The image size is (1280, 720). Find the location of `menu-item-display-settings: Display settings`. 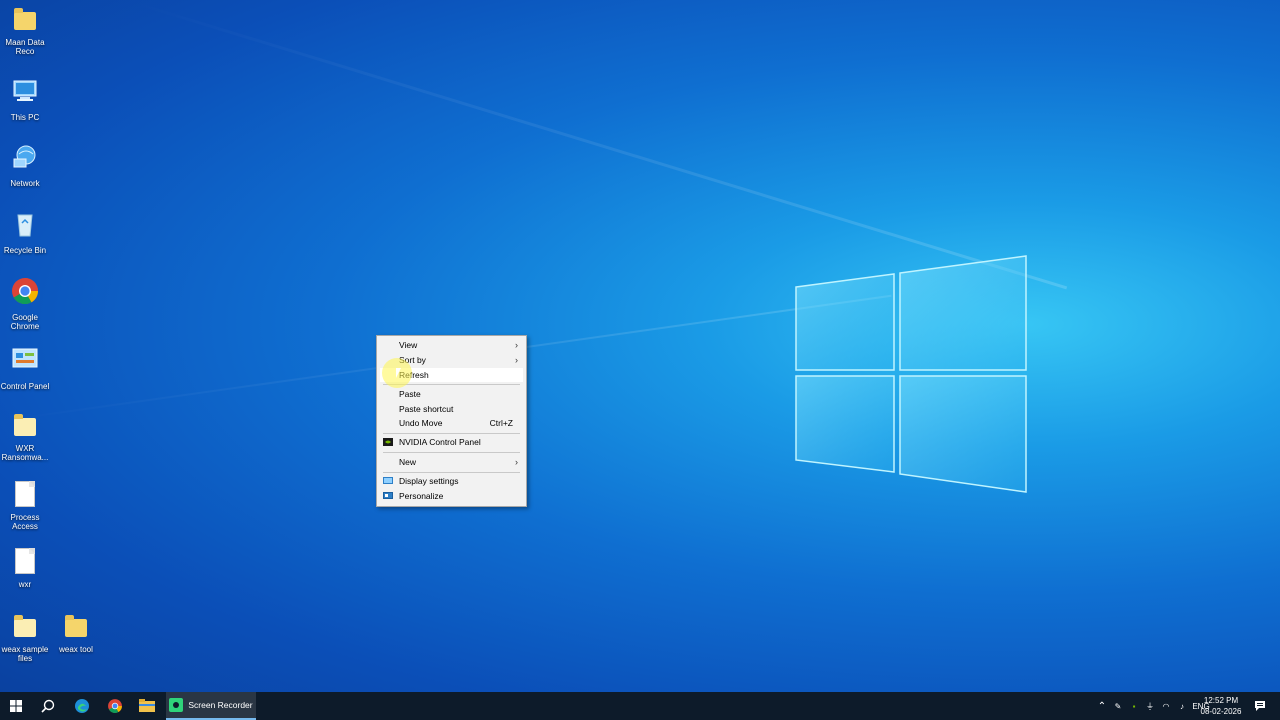

menu-item-display-settings: Display settings is located at coordinates (451, 481).